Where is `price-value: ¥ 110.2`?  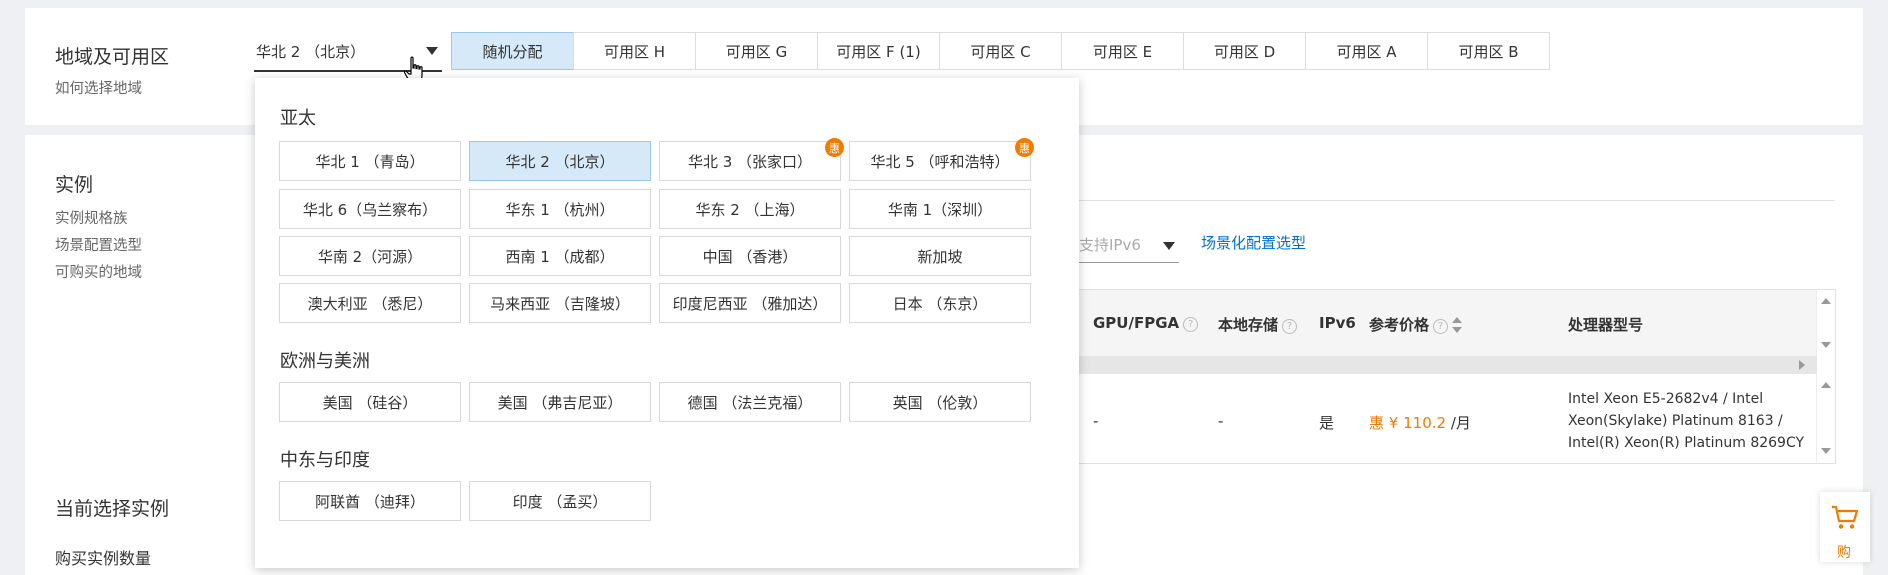
price-value: ¥ 110.2 is located at coordinates (1417, 423).